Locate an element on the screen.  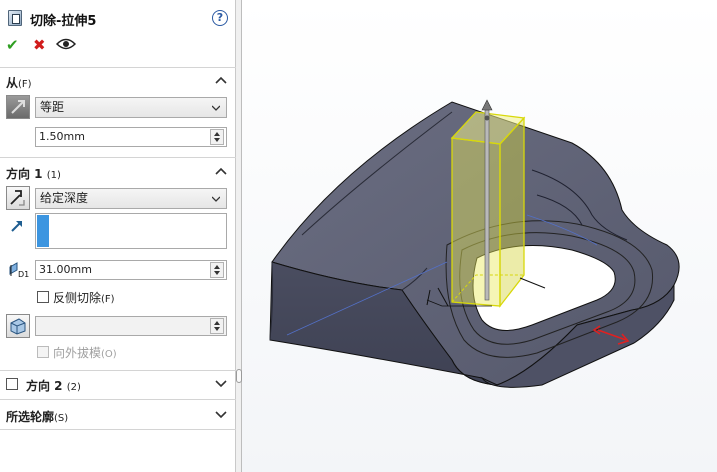
draft-outward-shortcut: (O) is located at coordinates (109, 354).